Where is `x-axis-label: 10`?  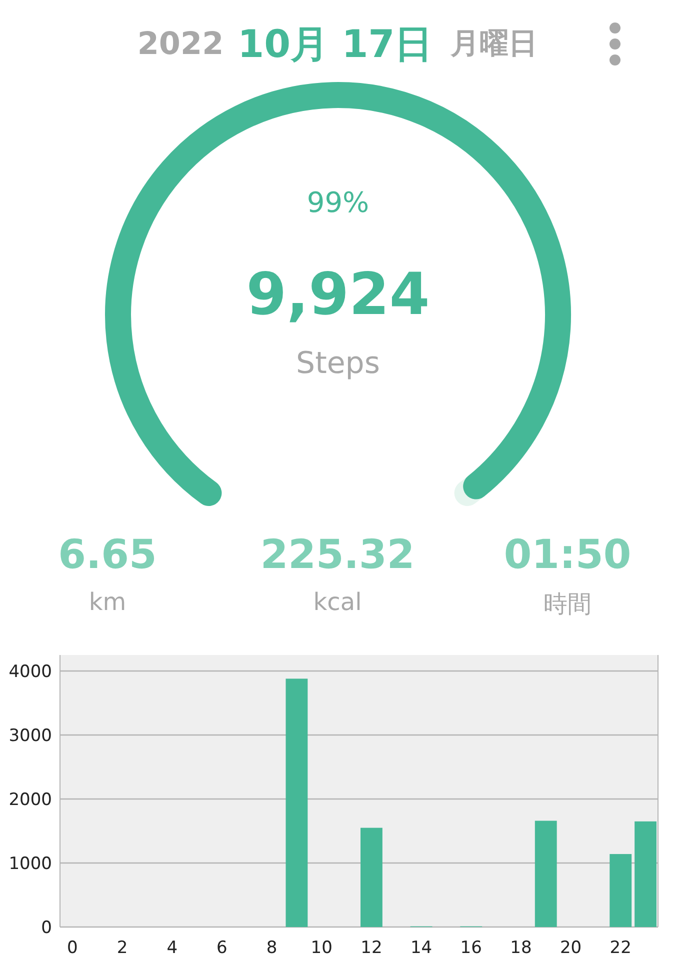 x-axis-label: 10 is located at coordinates (321, 948).